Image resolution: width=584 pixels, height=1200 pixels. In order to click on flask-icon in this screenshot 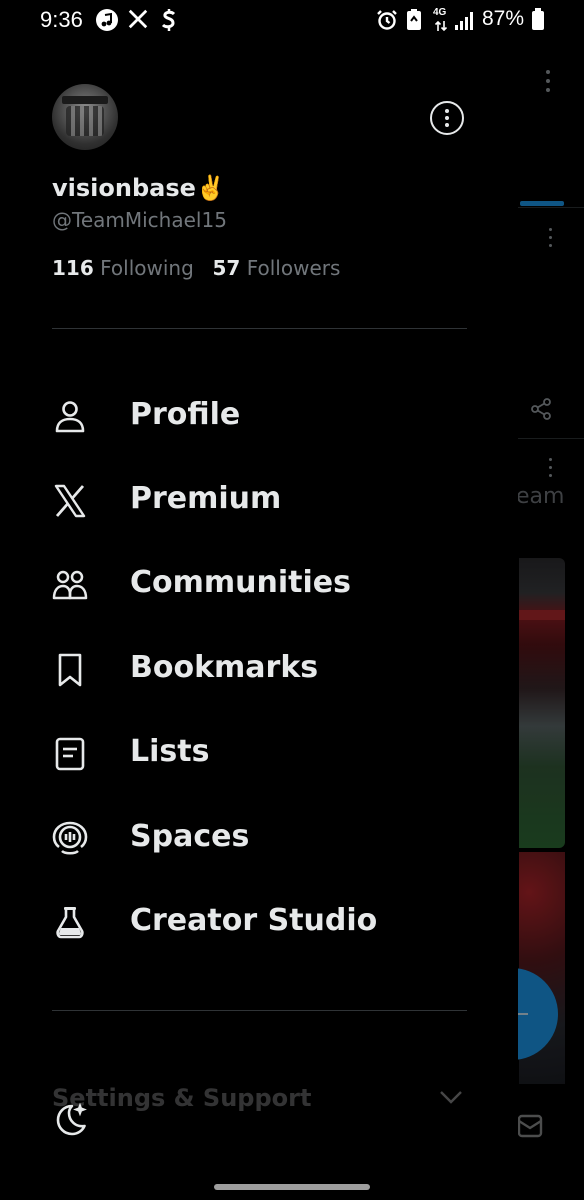, I will do `click(70, 923)`.